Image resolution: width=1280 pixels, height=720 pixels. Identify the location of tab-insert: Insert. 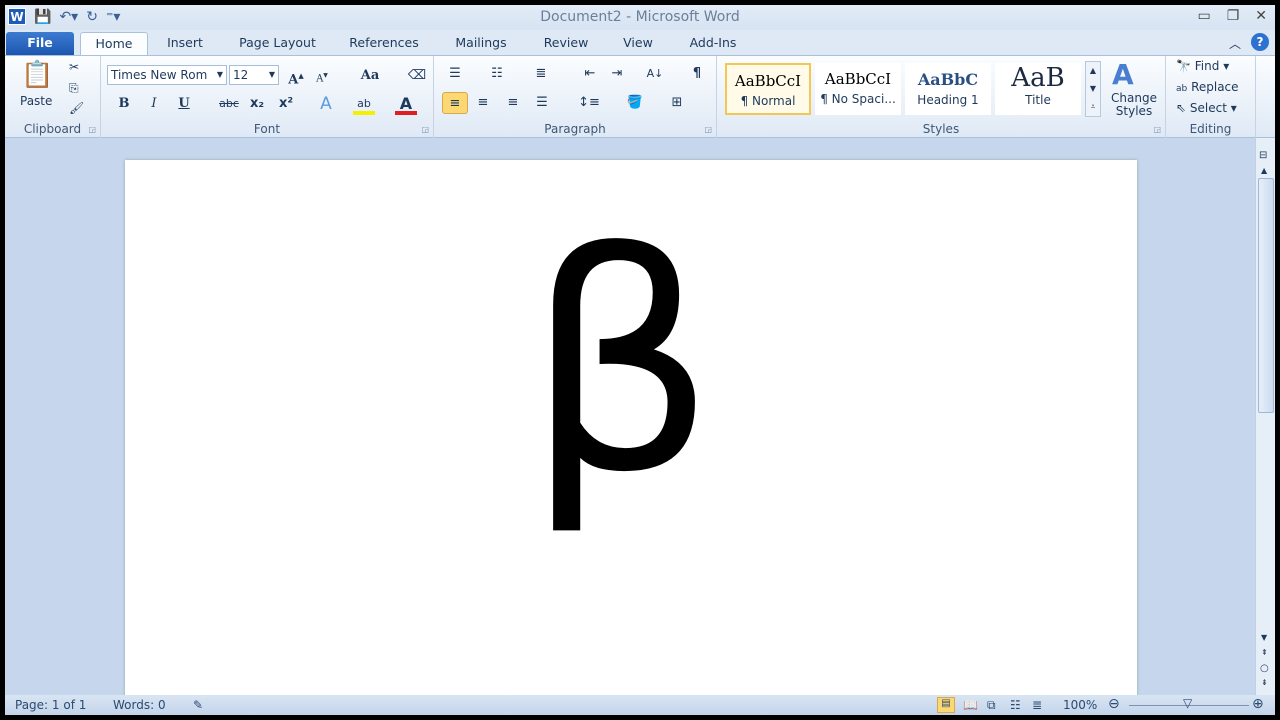
(185, 43).